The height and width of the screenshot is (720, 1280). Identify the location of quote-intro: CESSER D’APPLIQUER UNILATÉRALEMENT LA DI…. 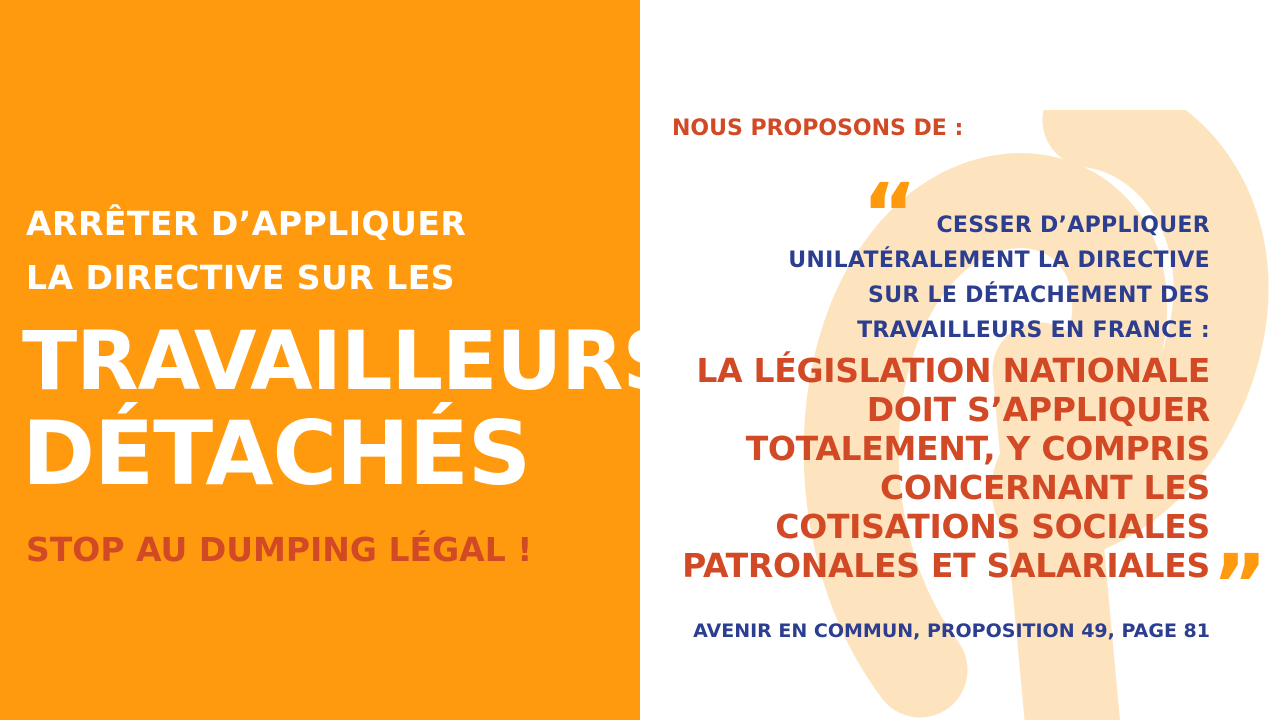
(960, 278).